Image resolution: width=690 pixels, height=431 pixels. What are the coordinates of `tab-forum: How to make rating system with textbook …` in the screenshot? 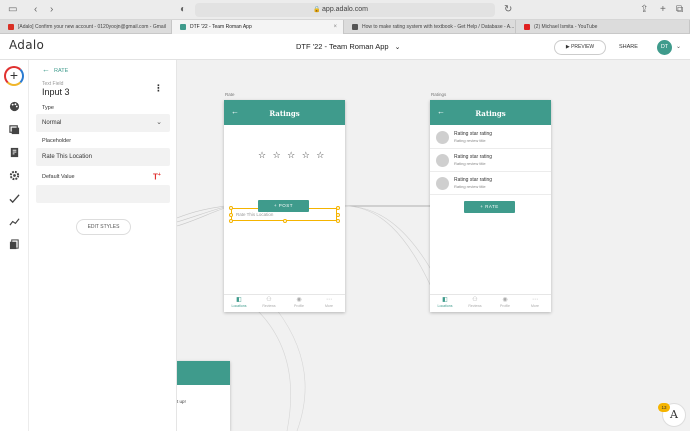 It's located at (430, 27).